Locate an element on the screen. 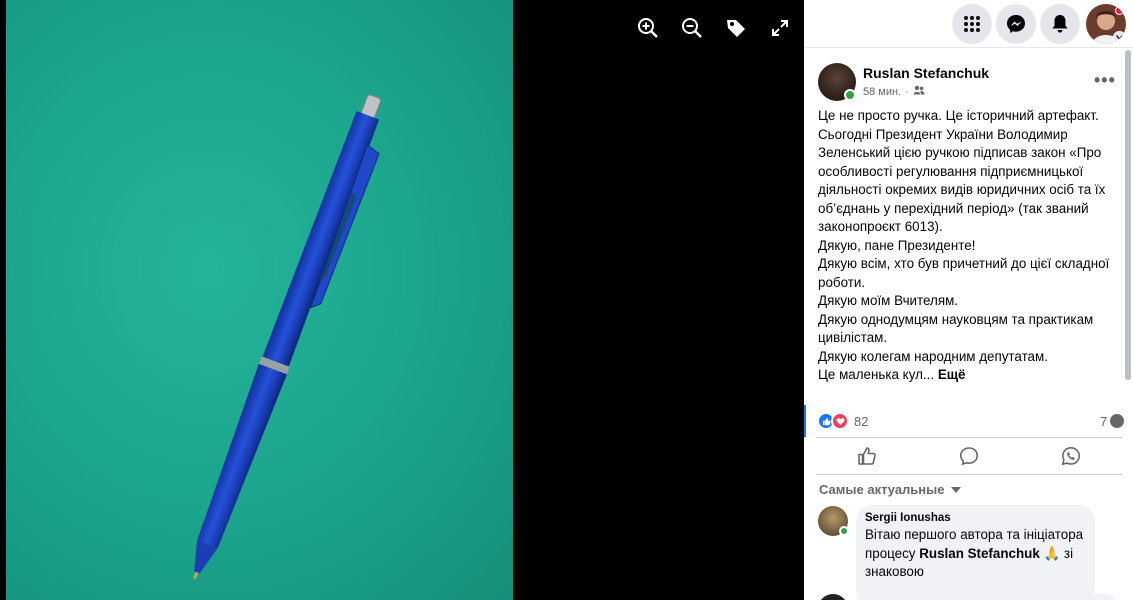 Image resolution: width=1133 pixels, height=600 pixels. top-navigation is located at coordinates (968, 24).